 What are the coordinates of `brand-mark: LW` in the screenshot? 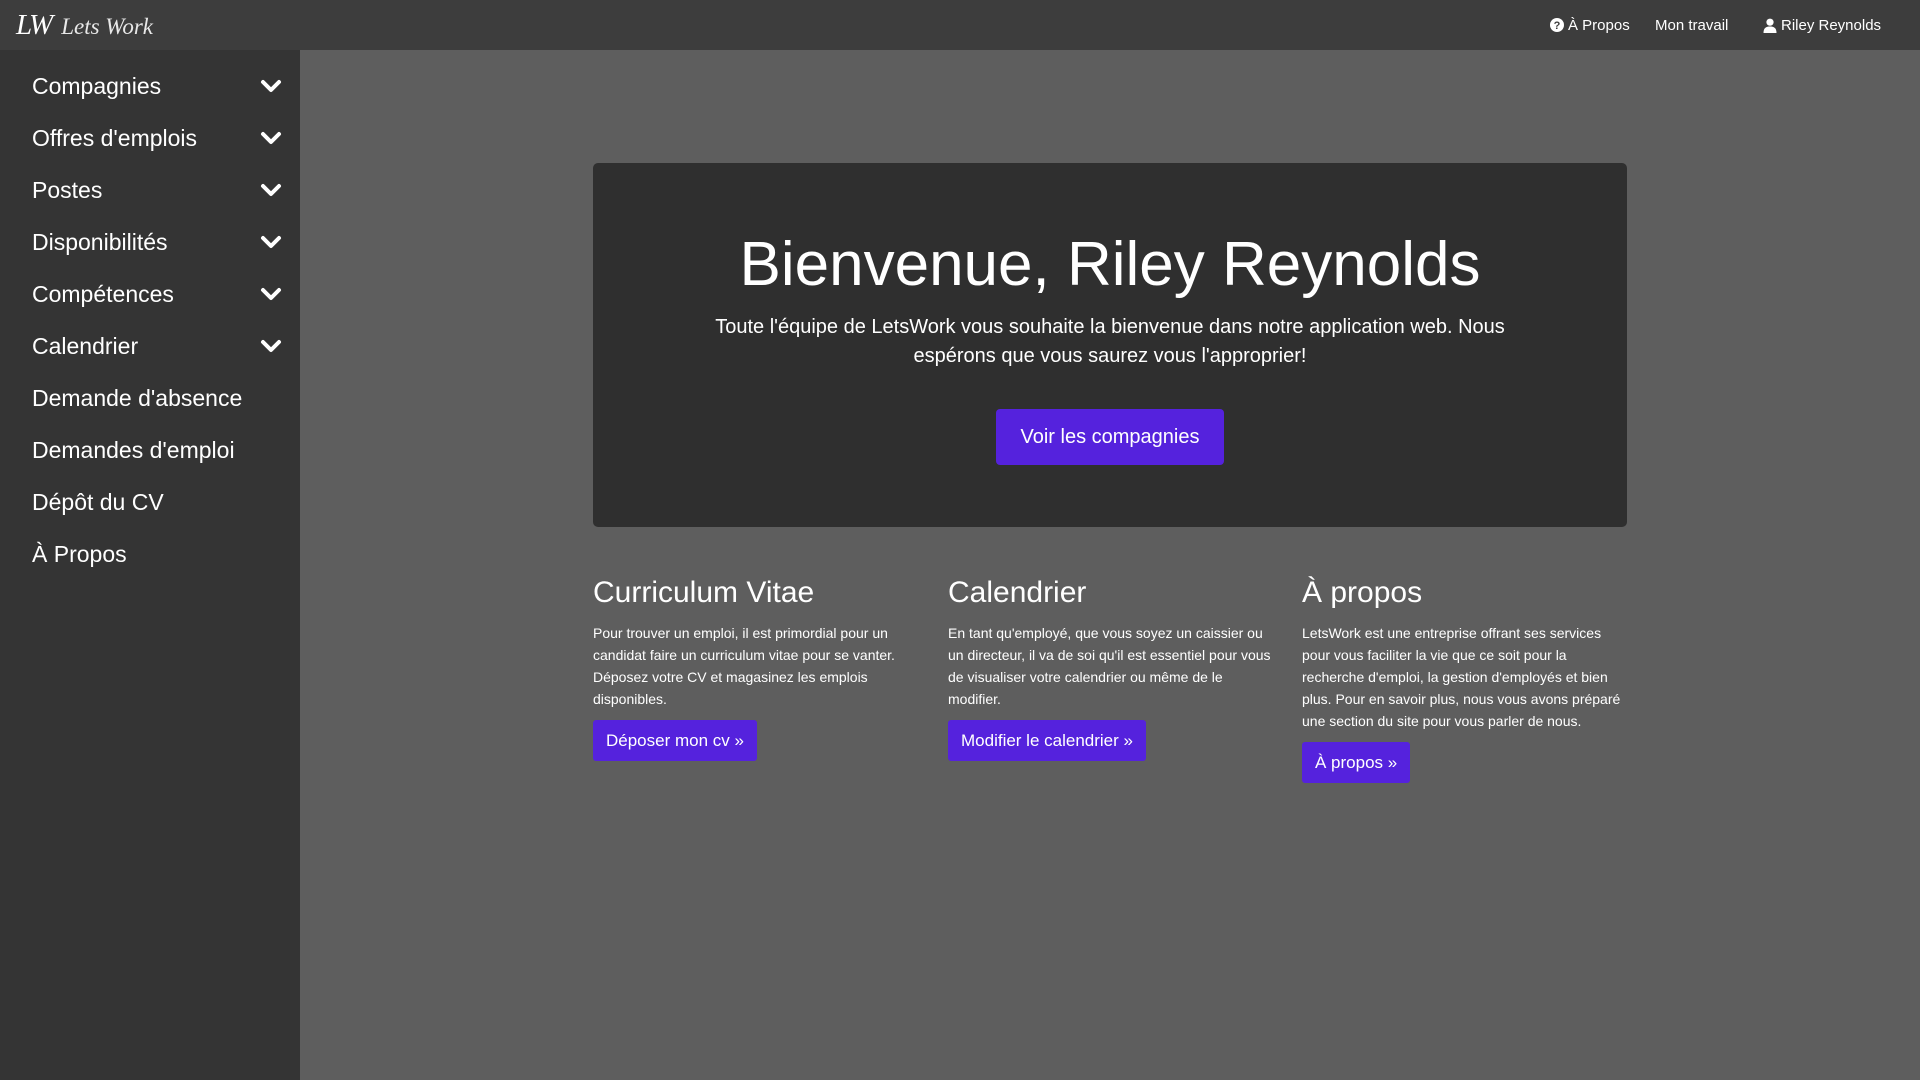 It's located at (34, 24).